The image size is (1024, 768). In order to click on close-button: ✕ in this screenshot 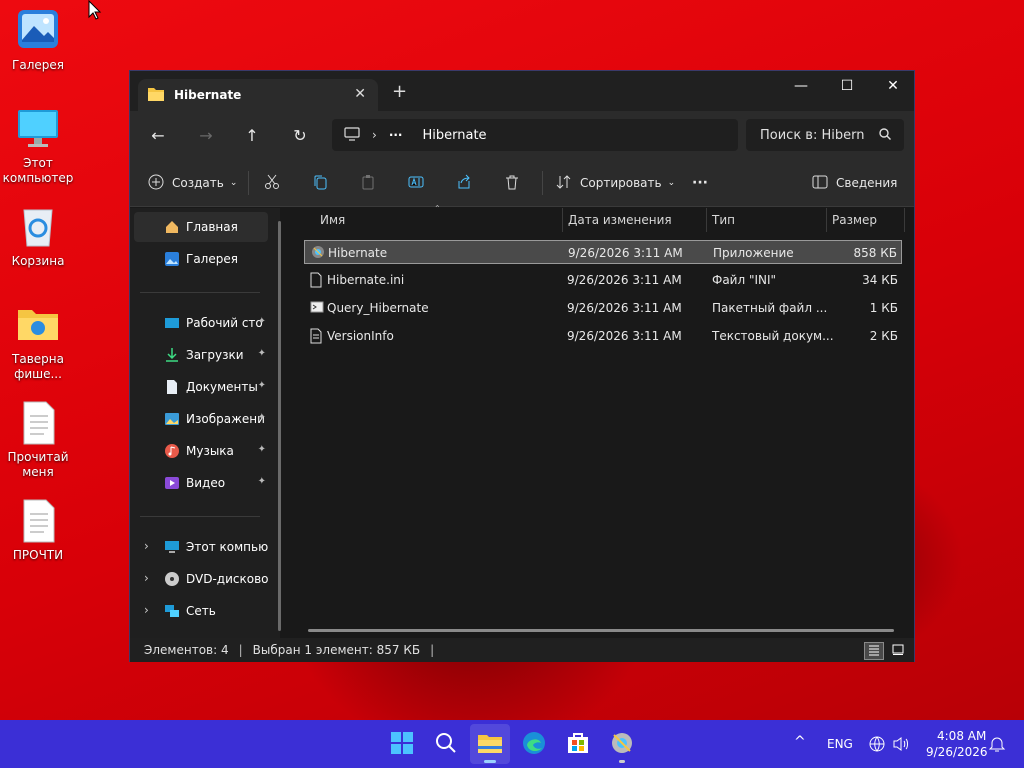, I will do `click(893, 86)`.